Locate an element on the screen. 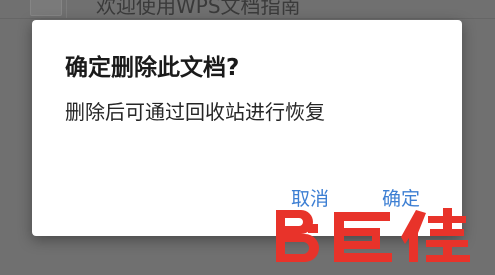 The image size is (495, 275). dialog-message: 删除后可通过回收站进行恢复 is located at coordinates (195, 112).